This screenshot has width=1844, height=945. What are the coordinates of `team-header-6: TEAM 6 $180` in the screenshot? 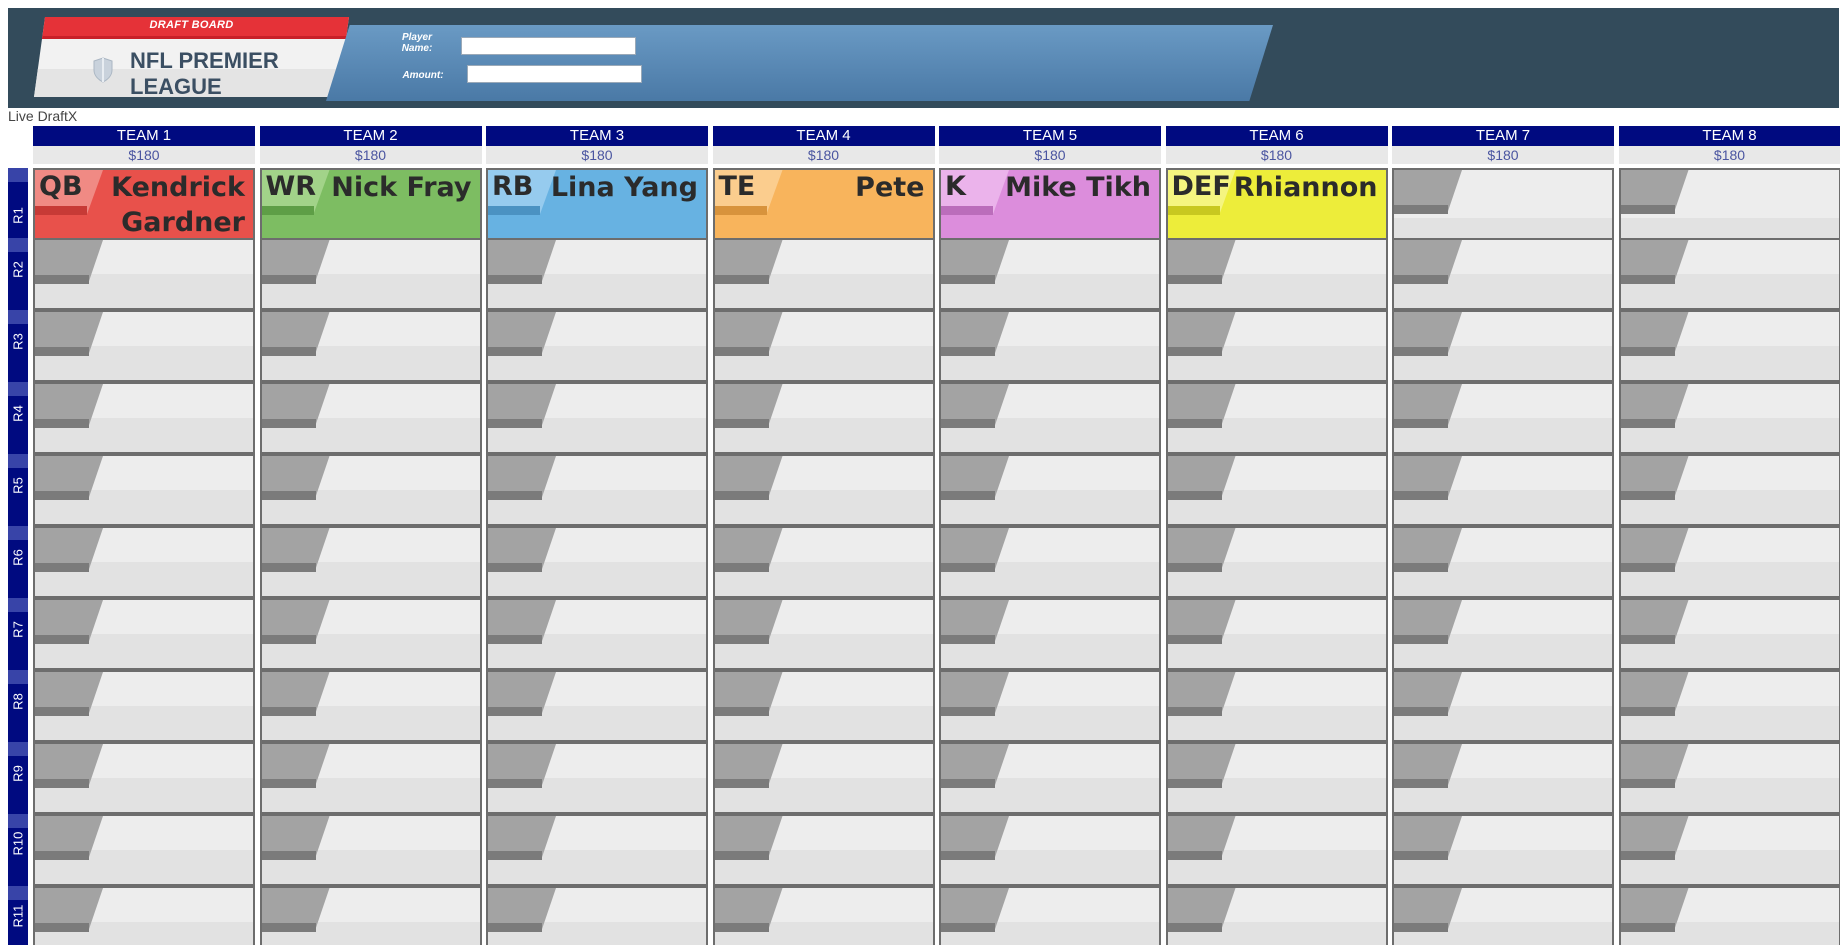 It's located at (1276, 145).